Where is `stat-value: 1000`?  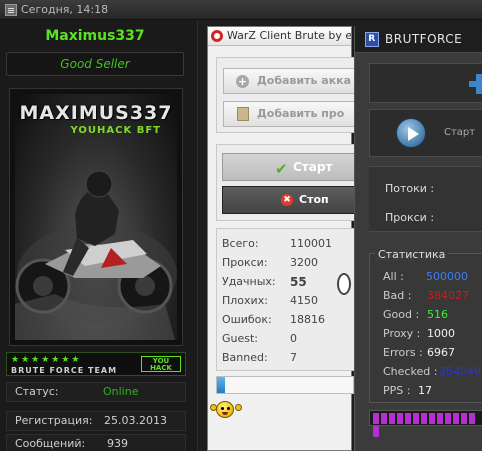 stat-value: 1000 is located at coordinates (441, 333).